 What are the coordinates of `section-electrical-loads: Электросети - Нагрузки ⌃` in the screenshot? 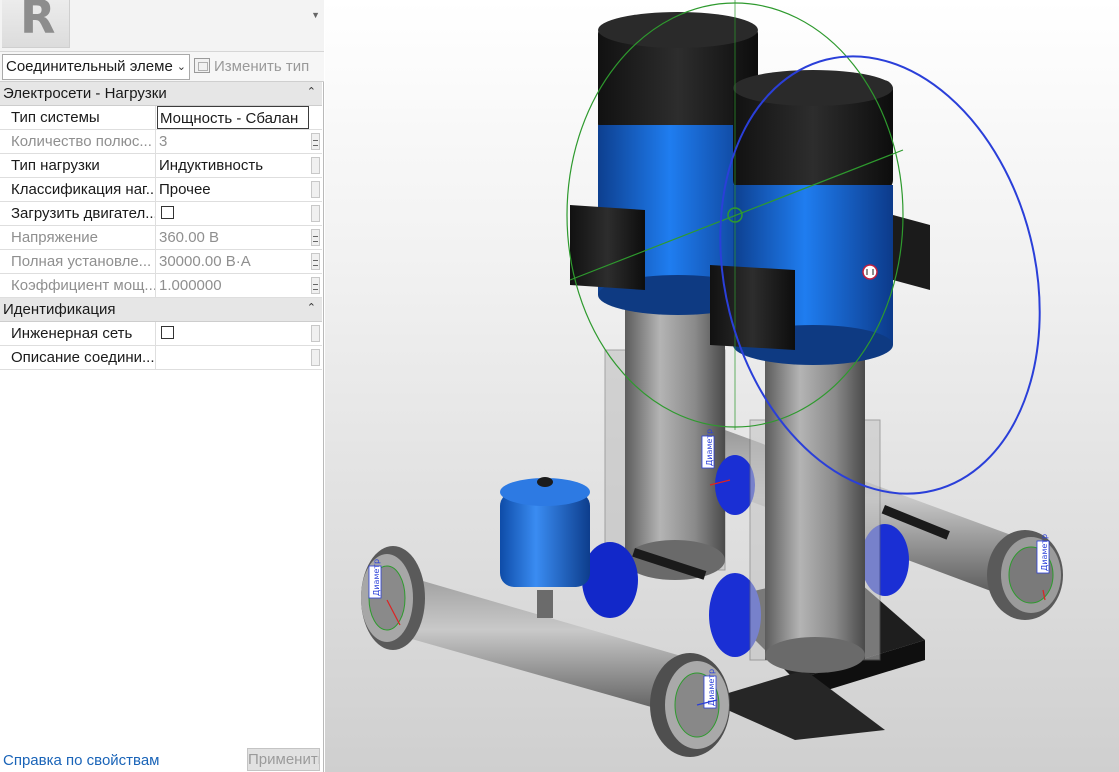 It's located at (161, 94).